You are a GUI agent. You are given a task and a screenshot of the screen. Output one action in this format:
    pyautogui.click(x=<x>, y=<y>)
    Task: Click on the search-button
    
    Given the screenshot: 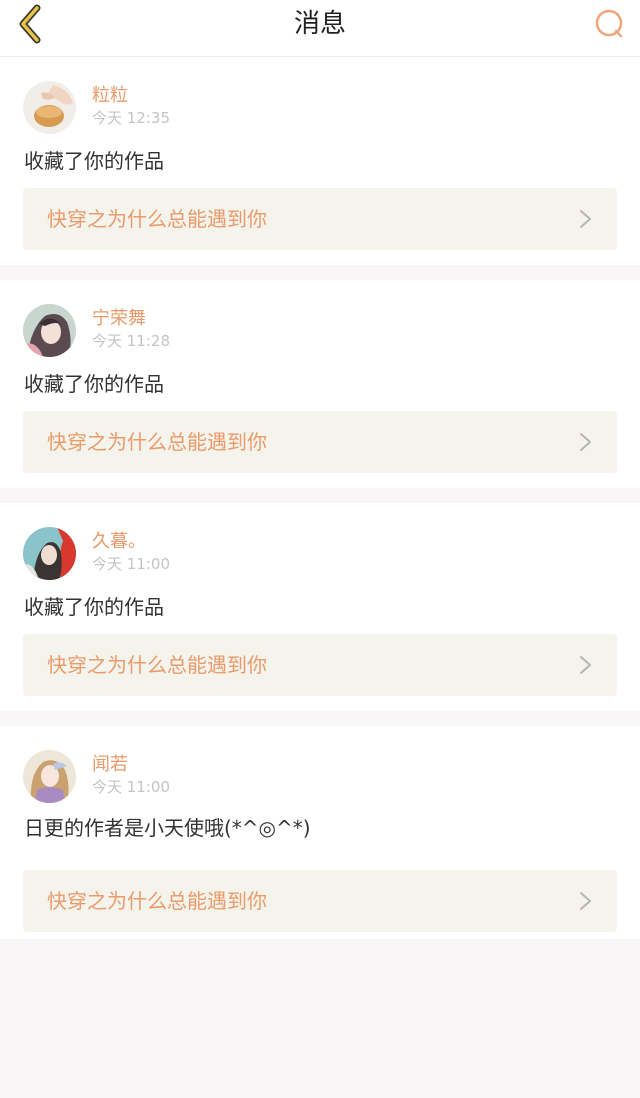 What is the action you would take?
    pyautogui.click(x=610, y=24)
    